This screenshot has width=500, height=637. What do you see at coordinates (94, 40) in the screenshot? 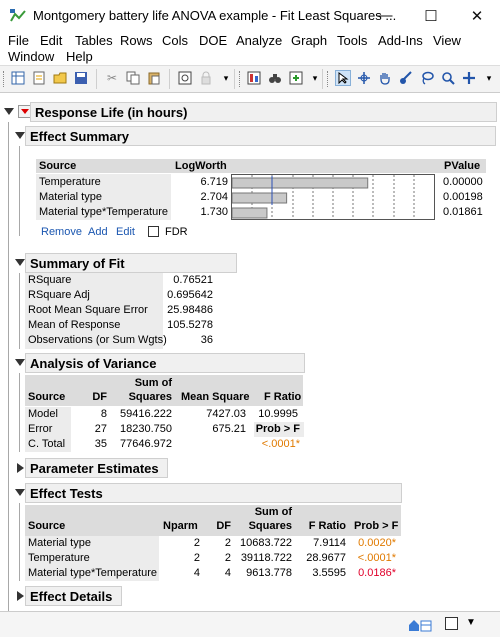
I see `menu-tables: Tables` at bounding box center [94, 40].